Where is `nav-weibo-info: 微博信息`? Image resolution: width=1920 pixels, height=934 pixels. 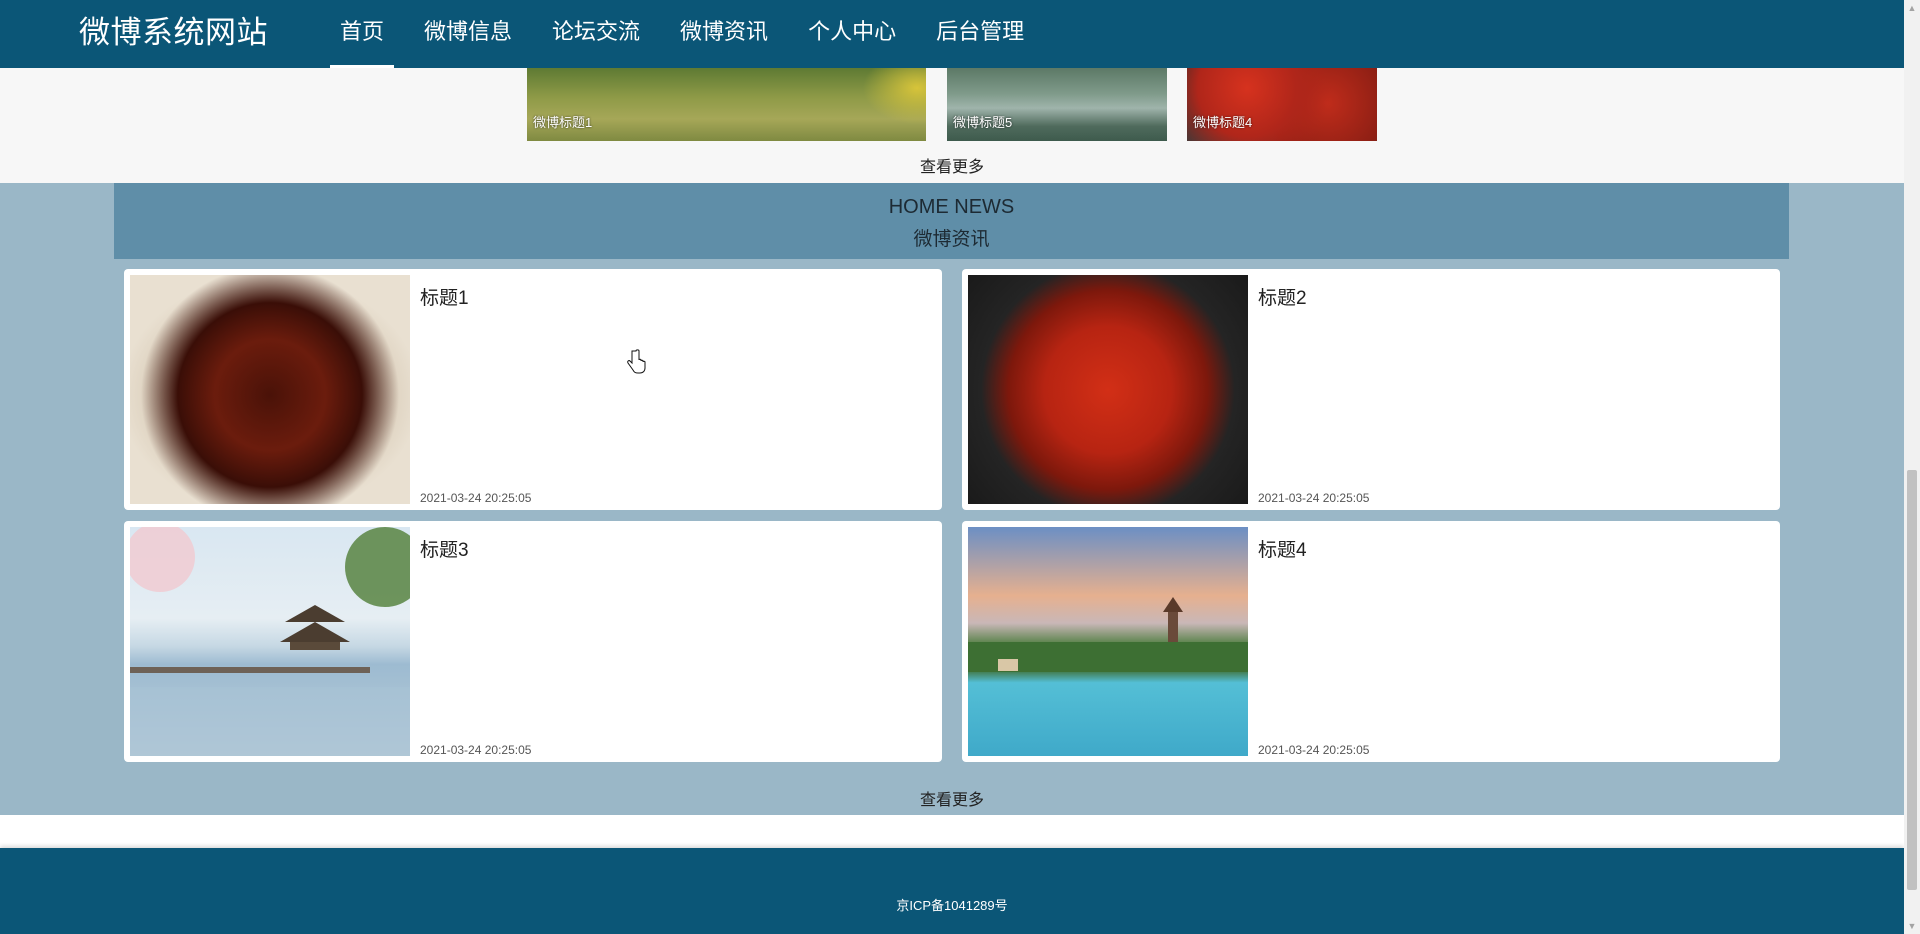 nav-weibo-info: 微博信息 is located at coordinates (468, 34).